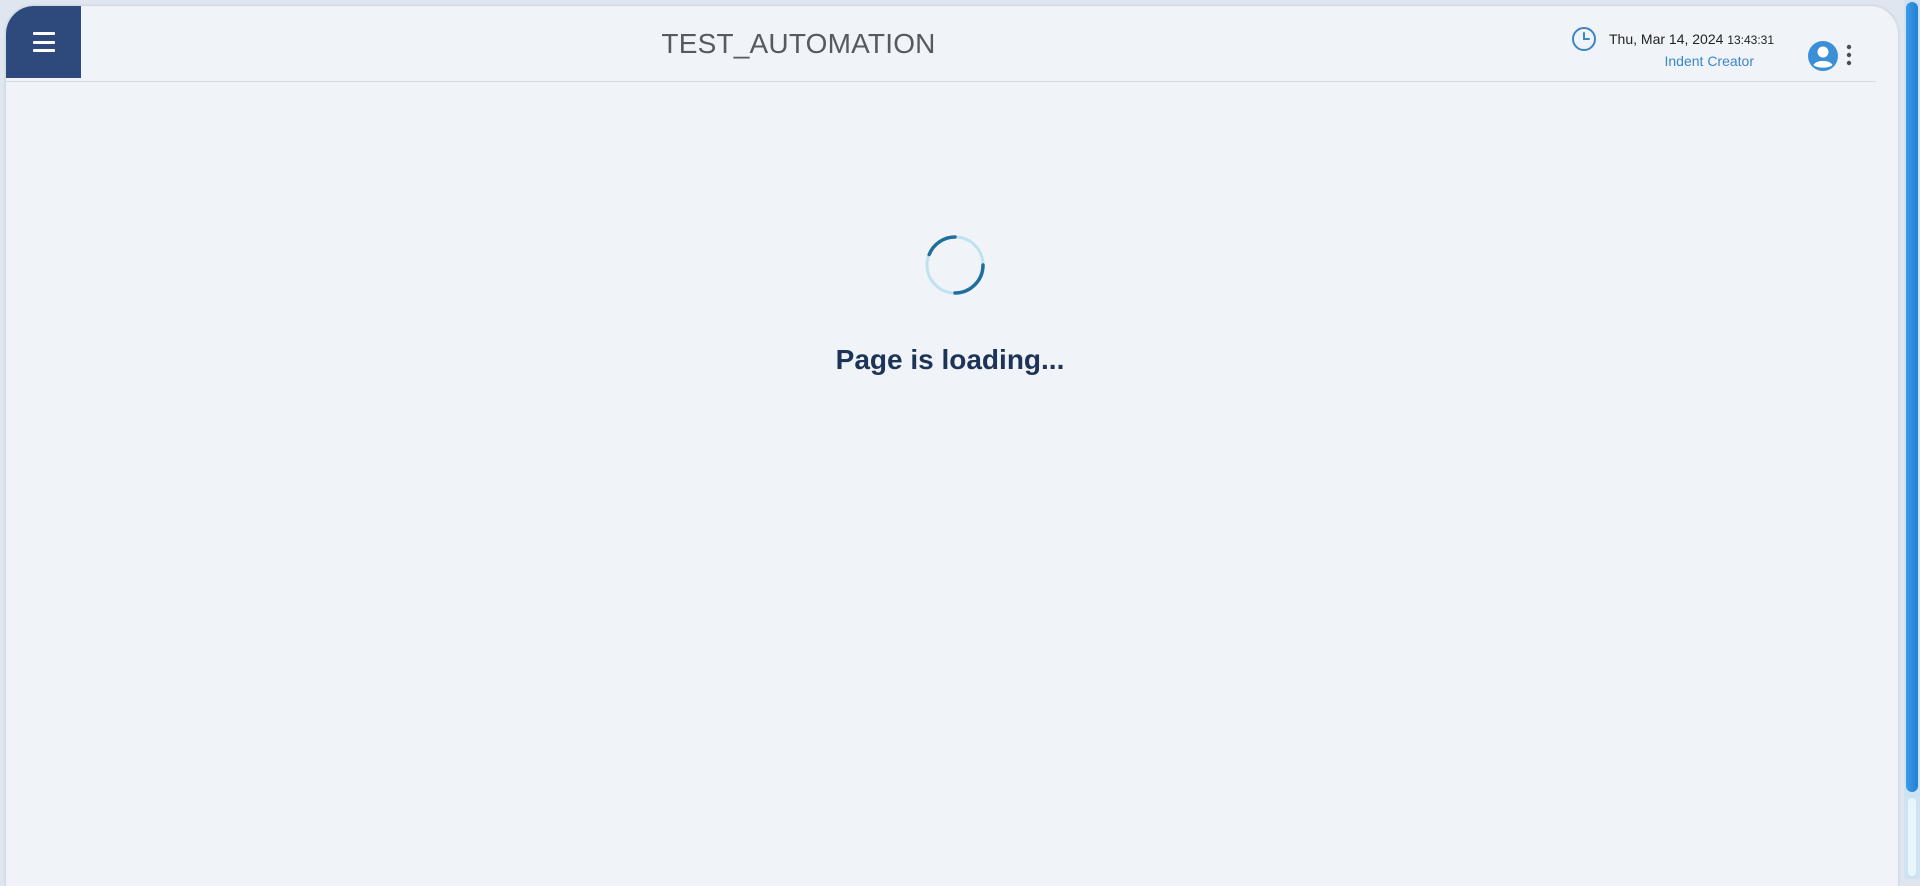 The width and height of the screenshot is (1920, 886). I want to click on current-date: Thu, Mar 14, 2024, so click(1666, 39).